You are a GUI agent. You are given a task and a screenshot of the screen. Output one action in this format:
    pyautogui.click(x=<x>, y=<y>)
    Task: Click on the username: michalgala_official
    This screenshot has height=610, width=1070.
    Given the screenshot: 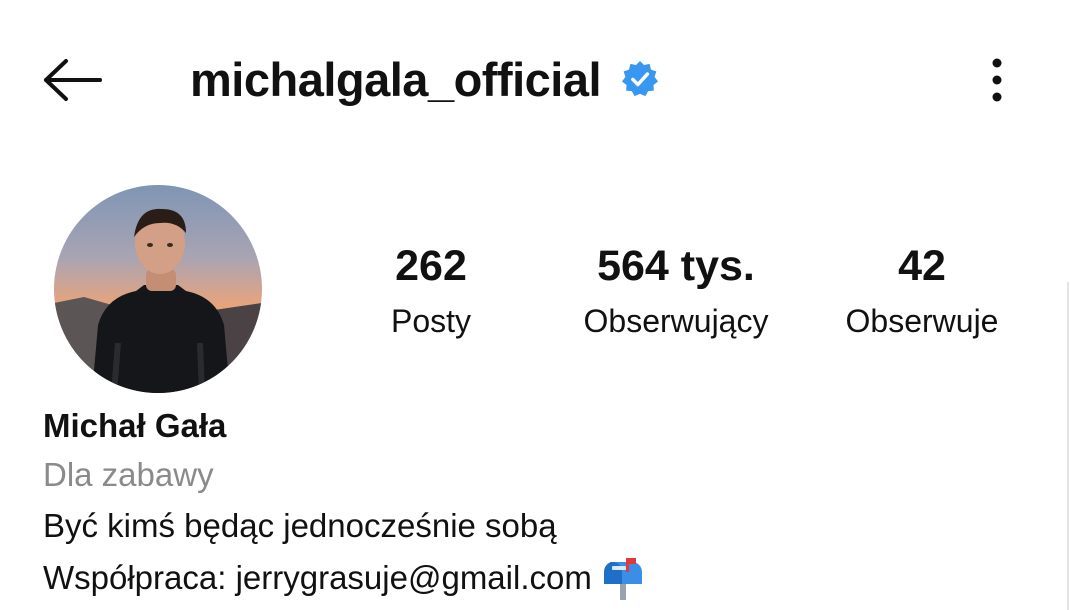 What is the action you would take?
    pyautogui.click(x=396, y=79)
    